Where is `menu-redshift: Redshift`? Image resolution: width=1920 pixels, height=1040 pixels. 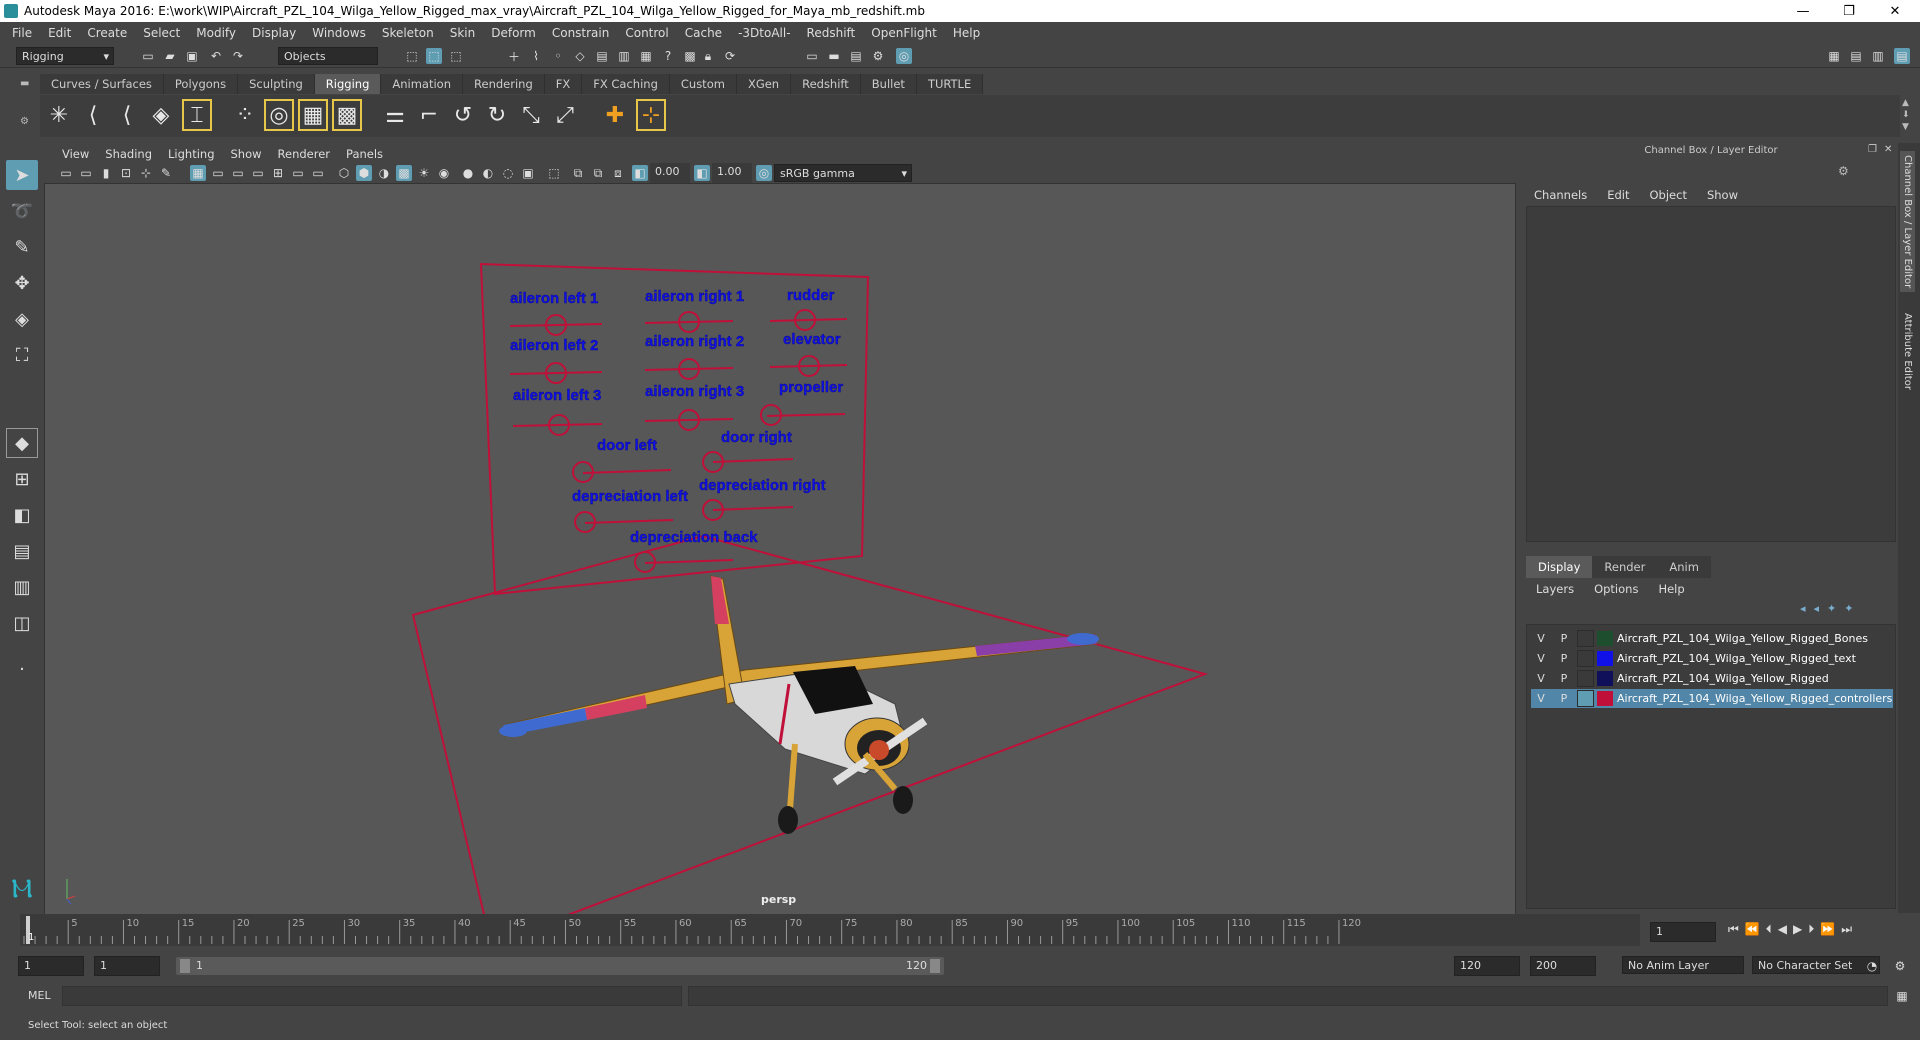
menu-redshift: Redshift is located at coordinates (831, 33).